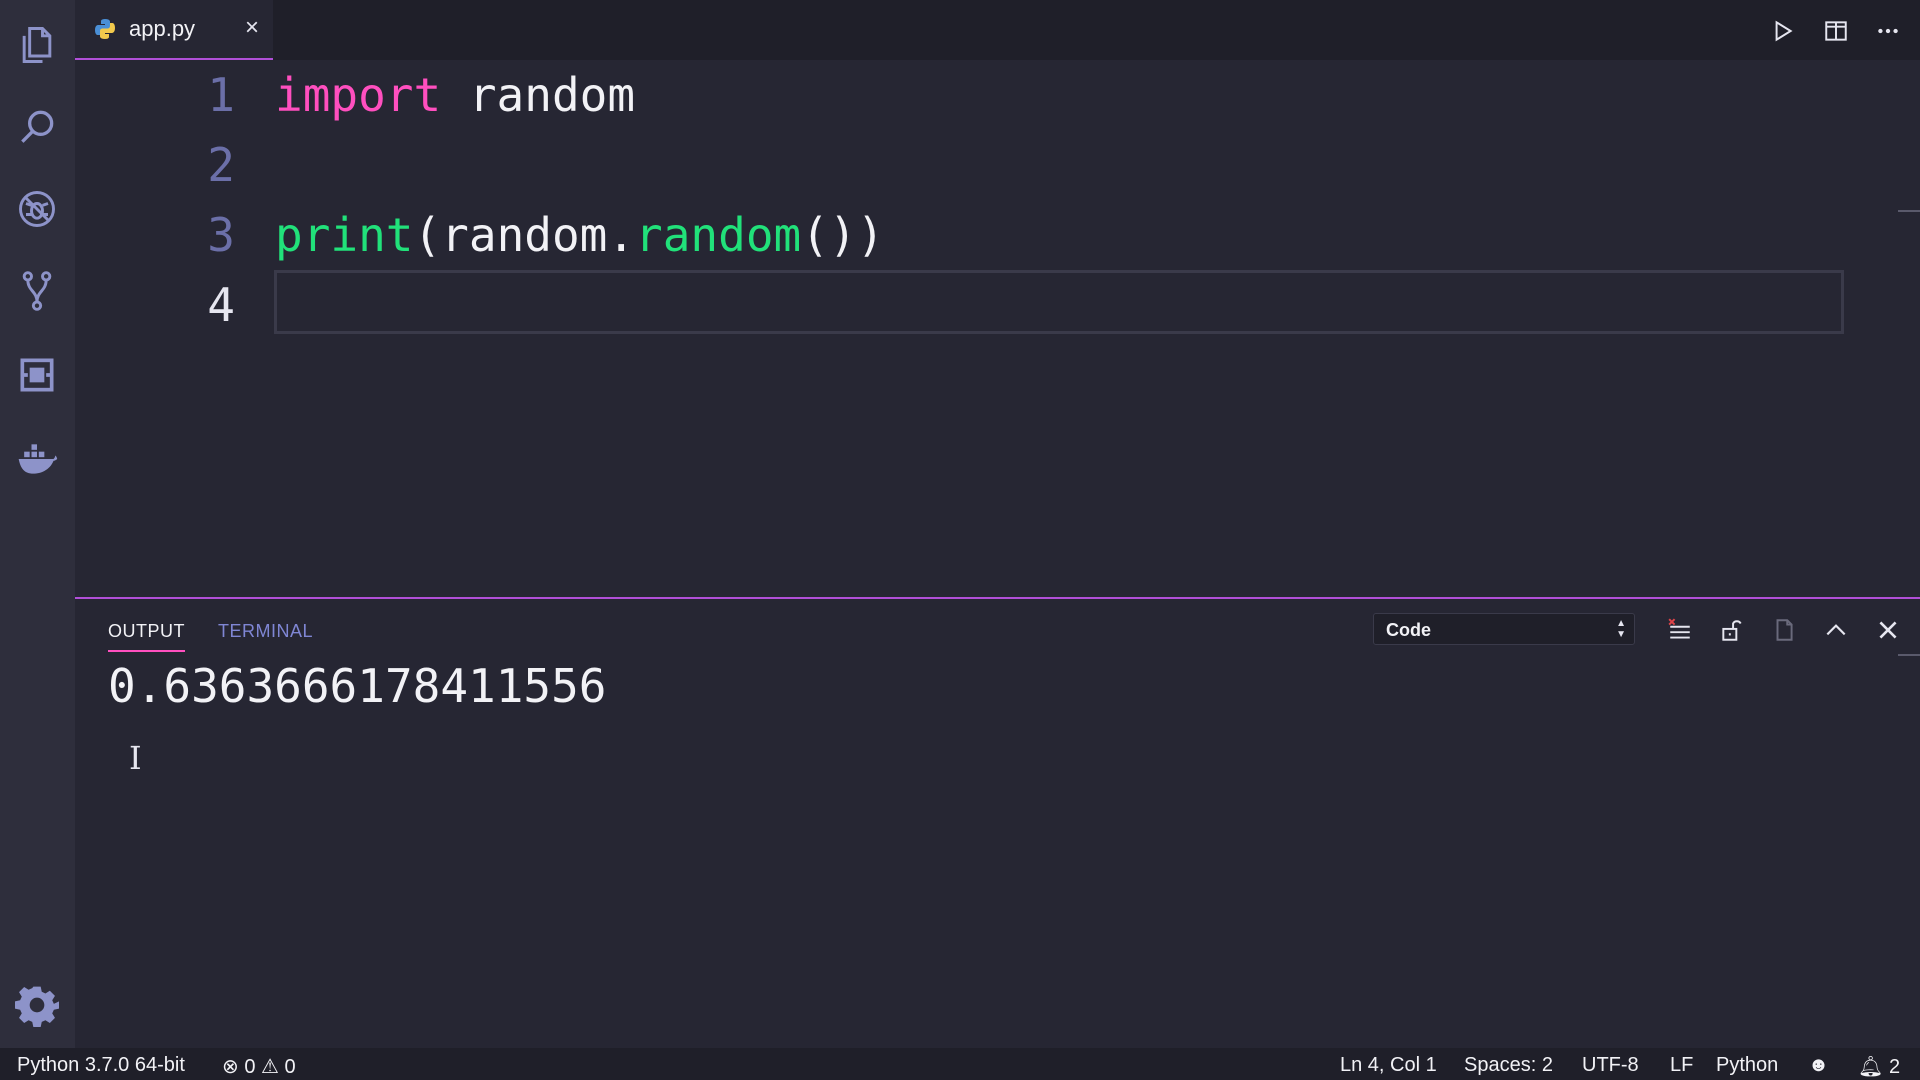 The image size is (1920, 1080). What do you see at coordinates (1621, 629) in the screenshot?
I see `select-arrows-icon: ▲ ▼` at bounding box center [1621, 629].